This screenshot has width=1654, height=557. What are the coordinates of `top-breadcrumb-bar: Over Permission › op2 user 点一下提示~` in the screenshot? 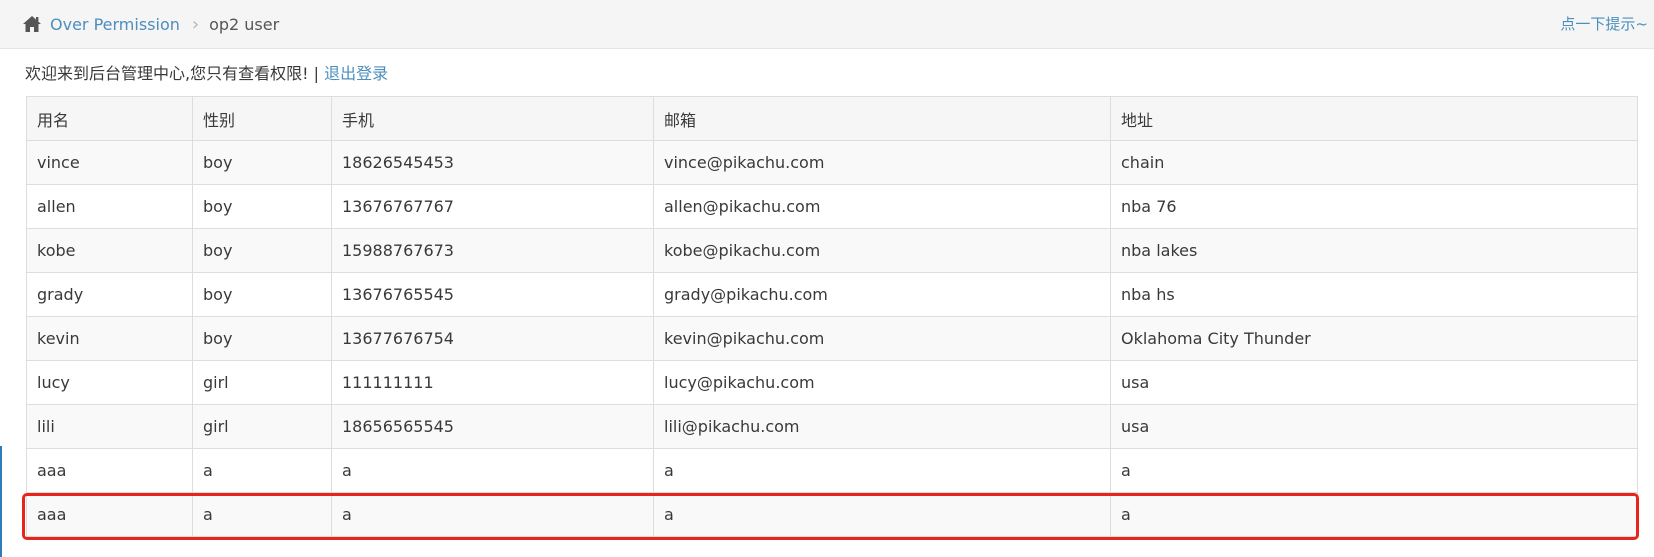 It's located at (827, 24).